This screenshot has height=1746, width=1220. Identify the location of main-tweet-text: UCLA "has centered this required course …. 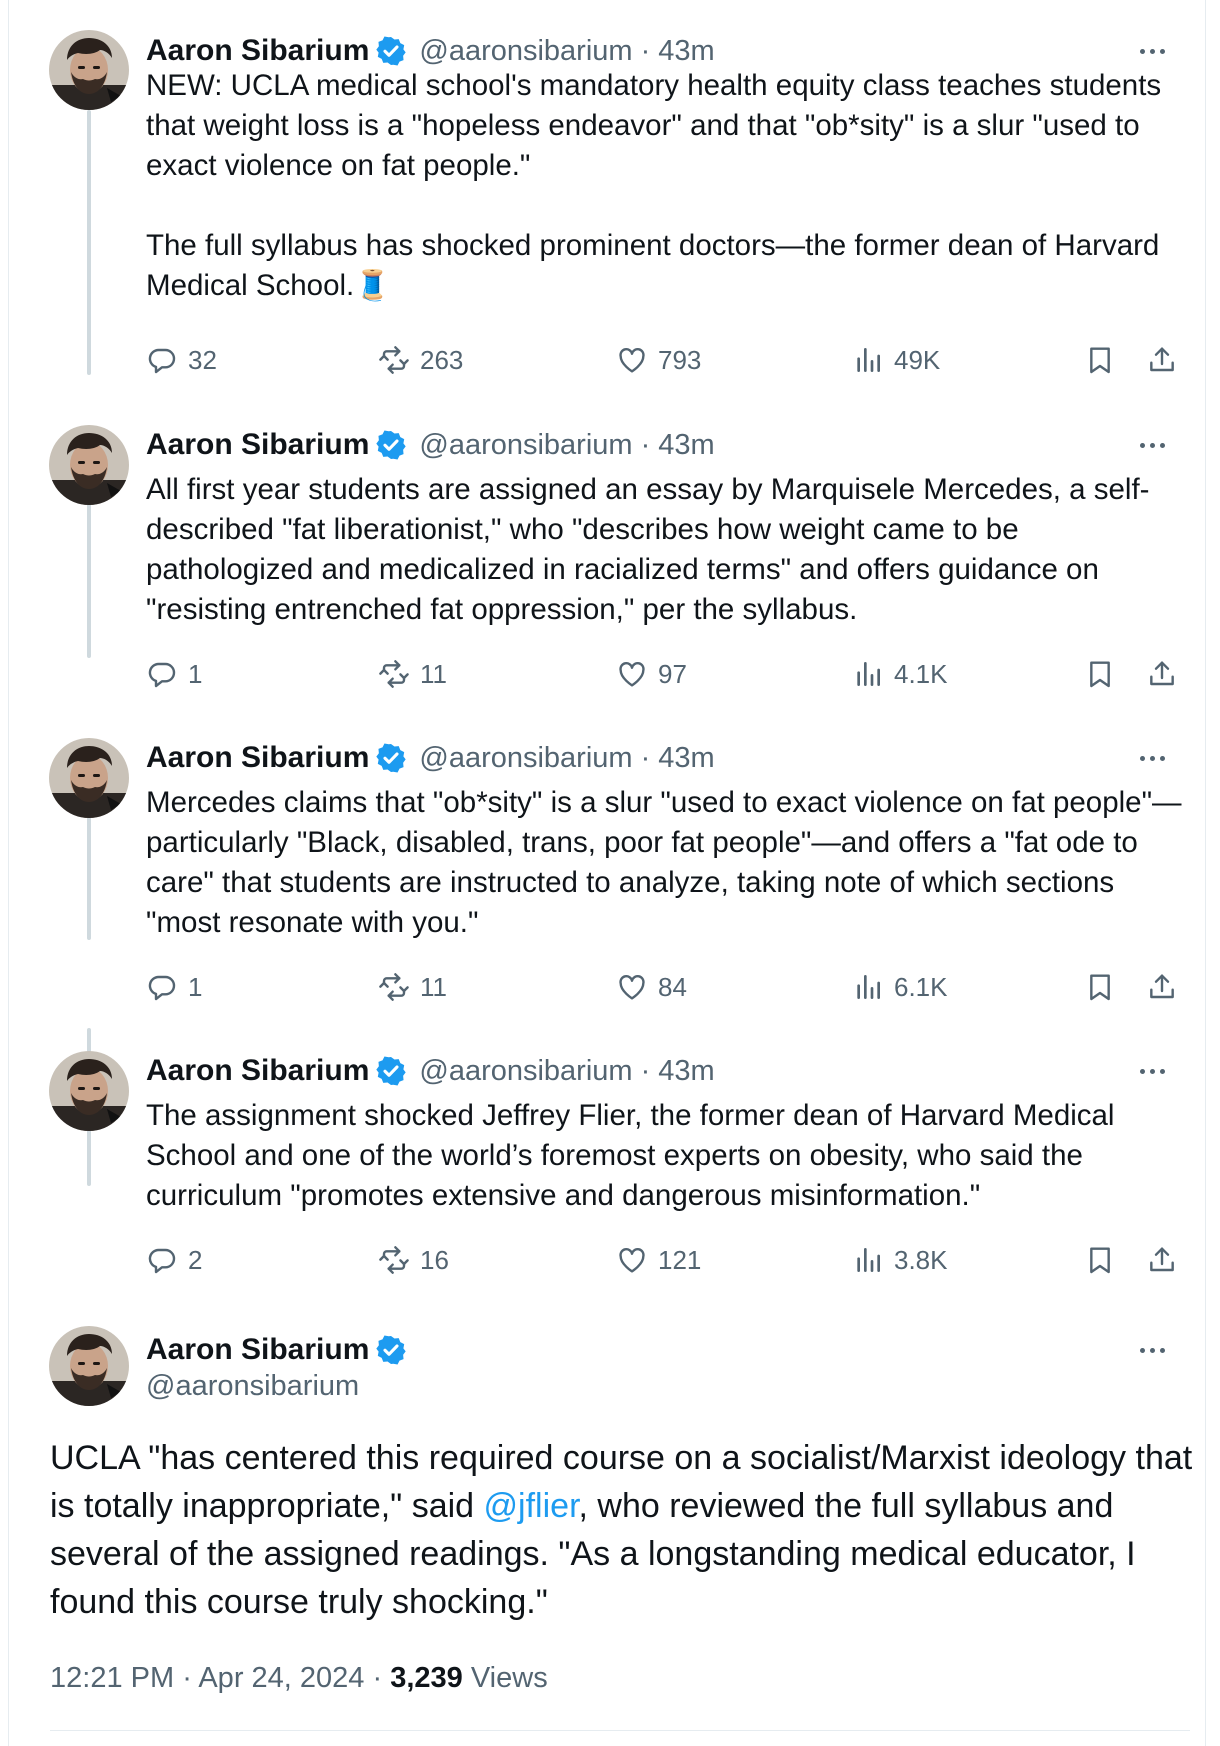
(625, 1530).